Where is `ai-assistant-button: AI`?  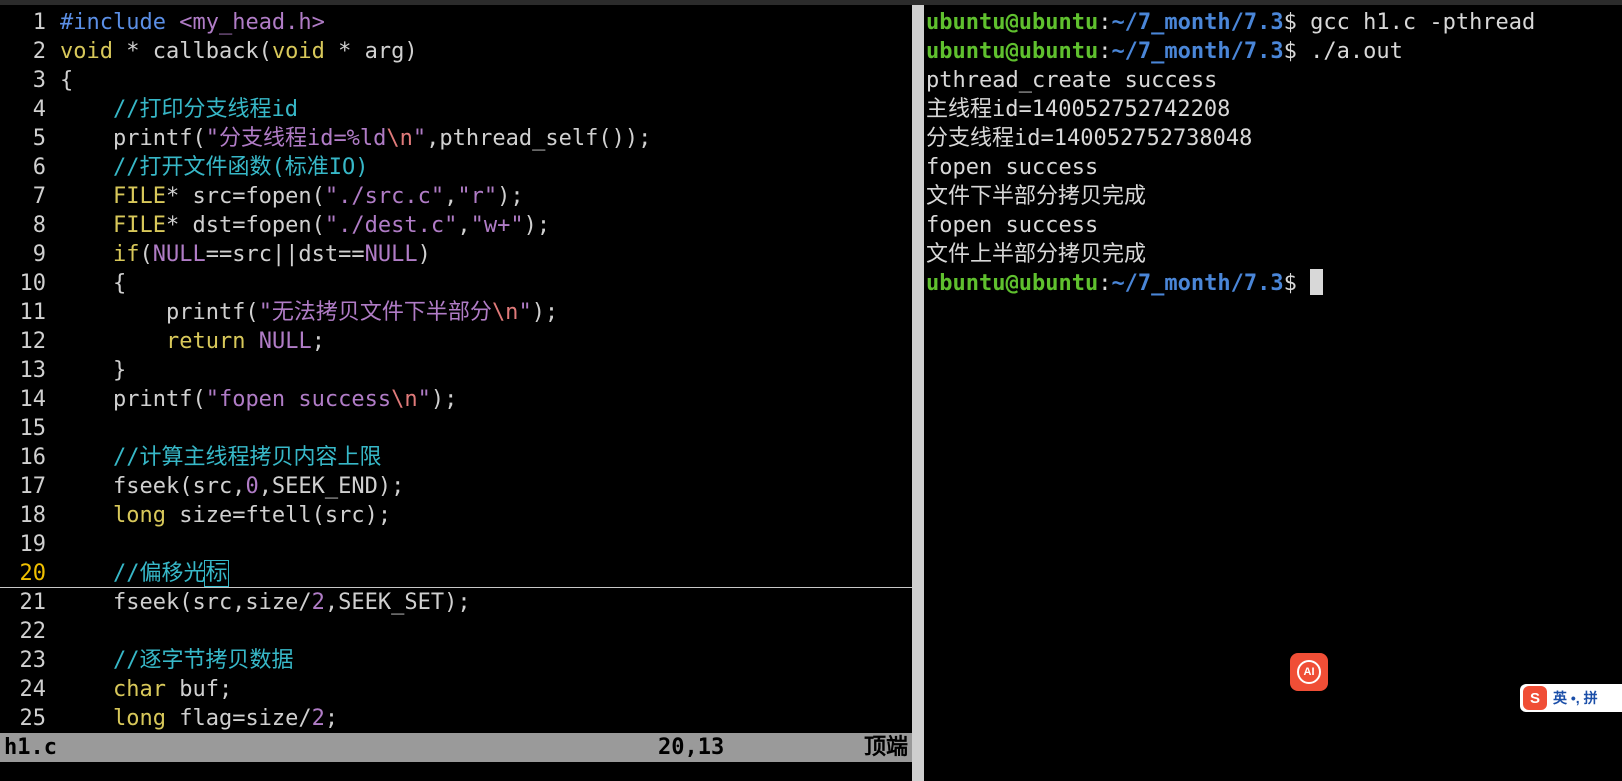 ai-assistant-button: AI is located at coordinates (1309, 672).